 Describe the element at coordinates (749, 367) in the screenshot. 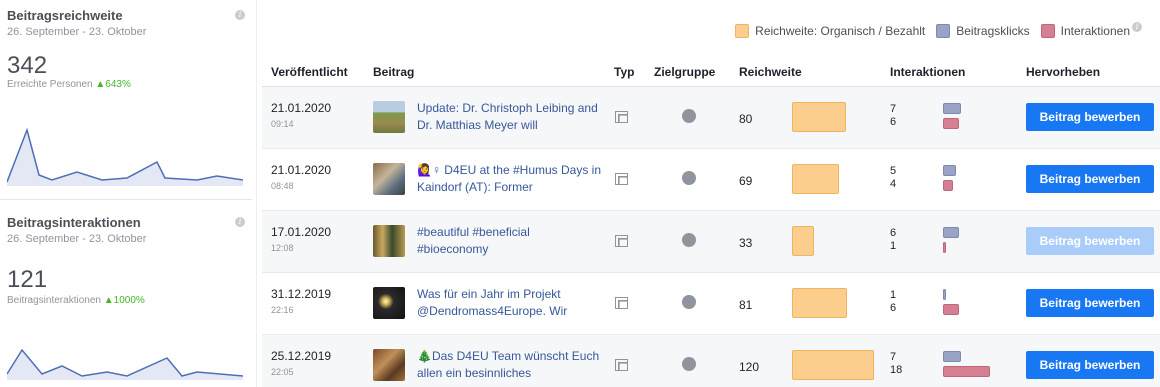

I see `reach-value: 120` at that location.